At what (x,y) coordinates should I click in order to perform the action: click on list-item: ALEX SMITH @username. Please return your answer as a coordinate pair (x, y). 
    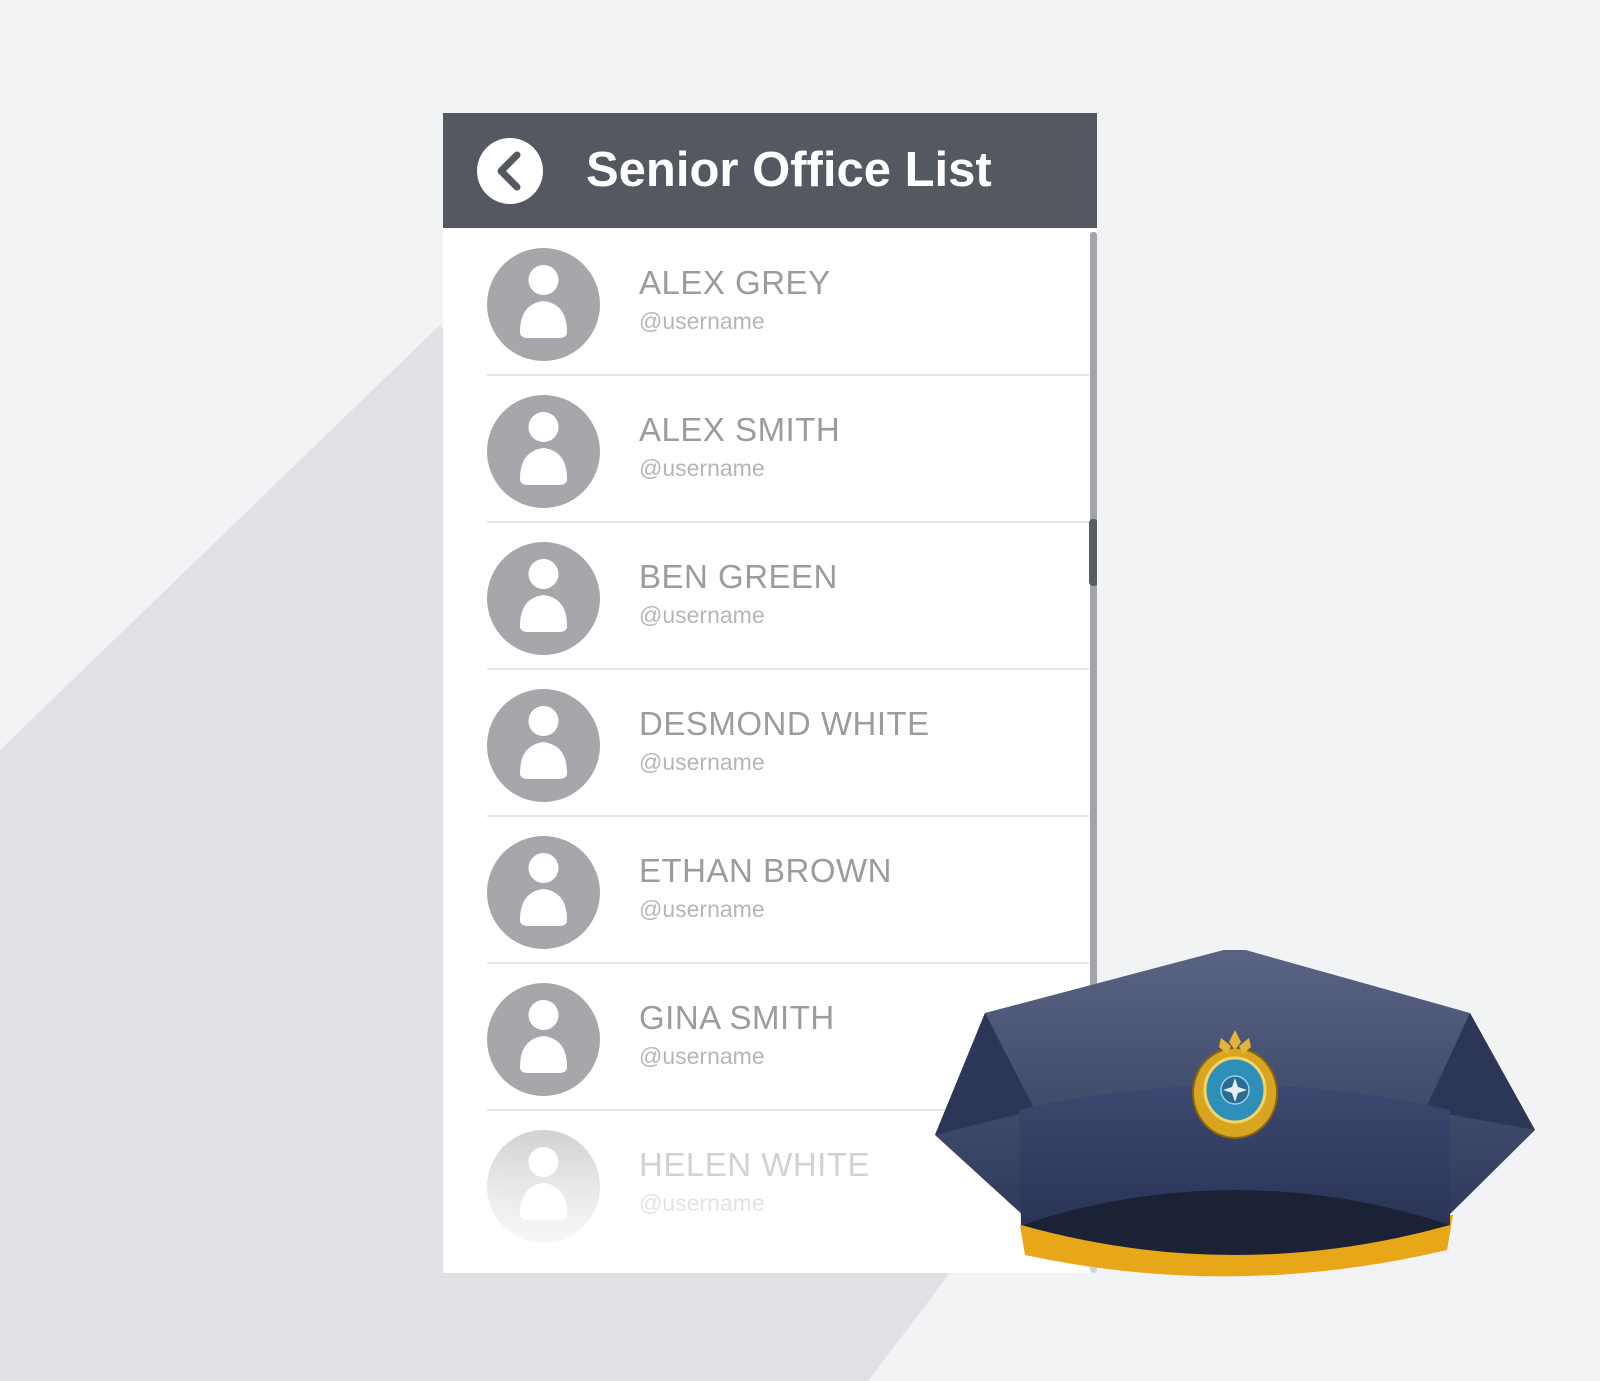
    Looking at the image, I should click on (770, 449).